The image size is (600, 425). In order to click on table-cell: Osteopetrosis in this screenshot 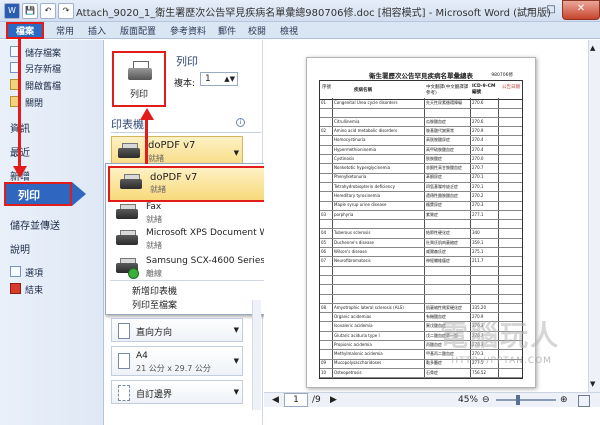, I will do `click(348, 372)`.